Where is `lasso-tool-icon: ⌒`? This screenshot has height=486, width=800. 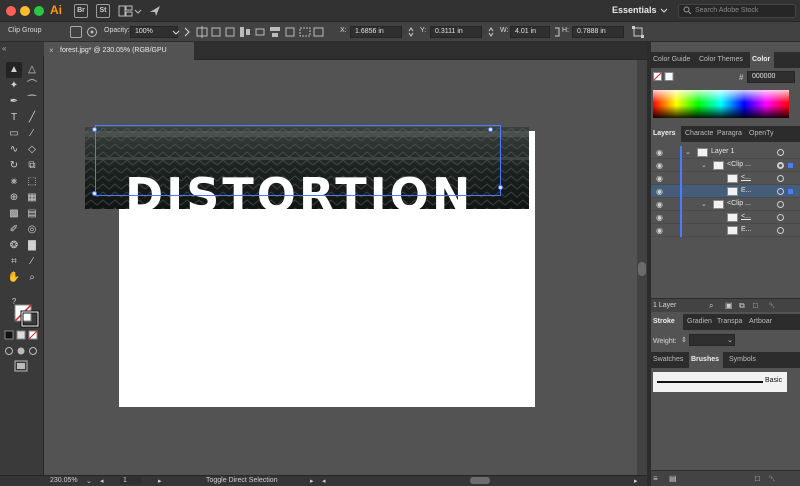
lasso-tool-icon: ⌒ is located at coordinates (32, 86).